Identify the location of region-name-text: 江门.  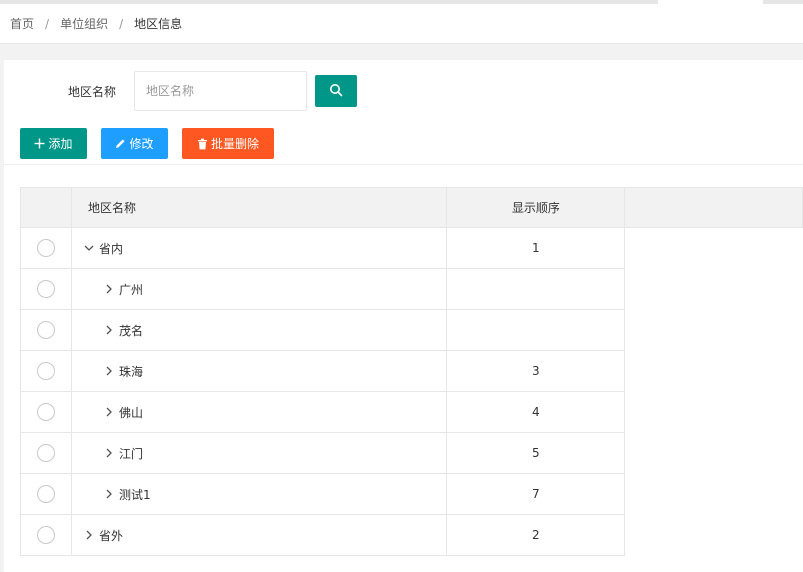
(130, 453).